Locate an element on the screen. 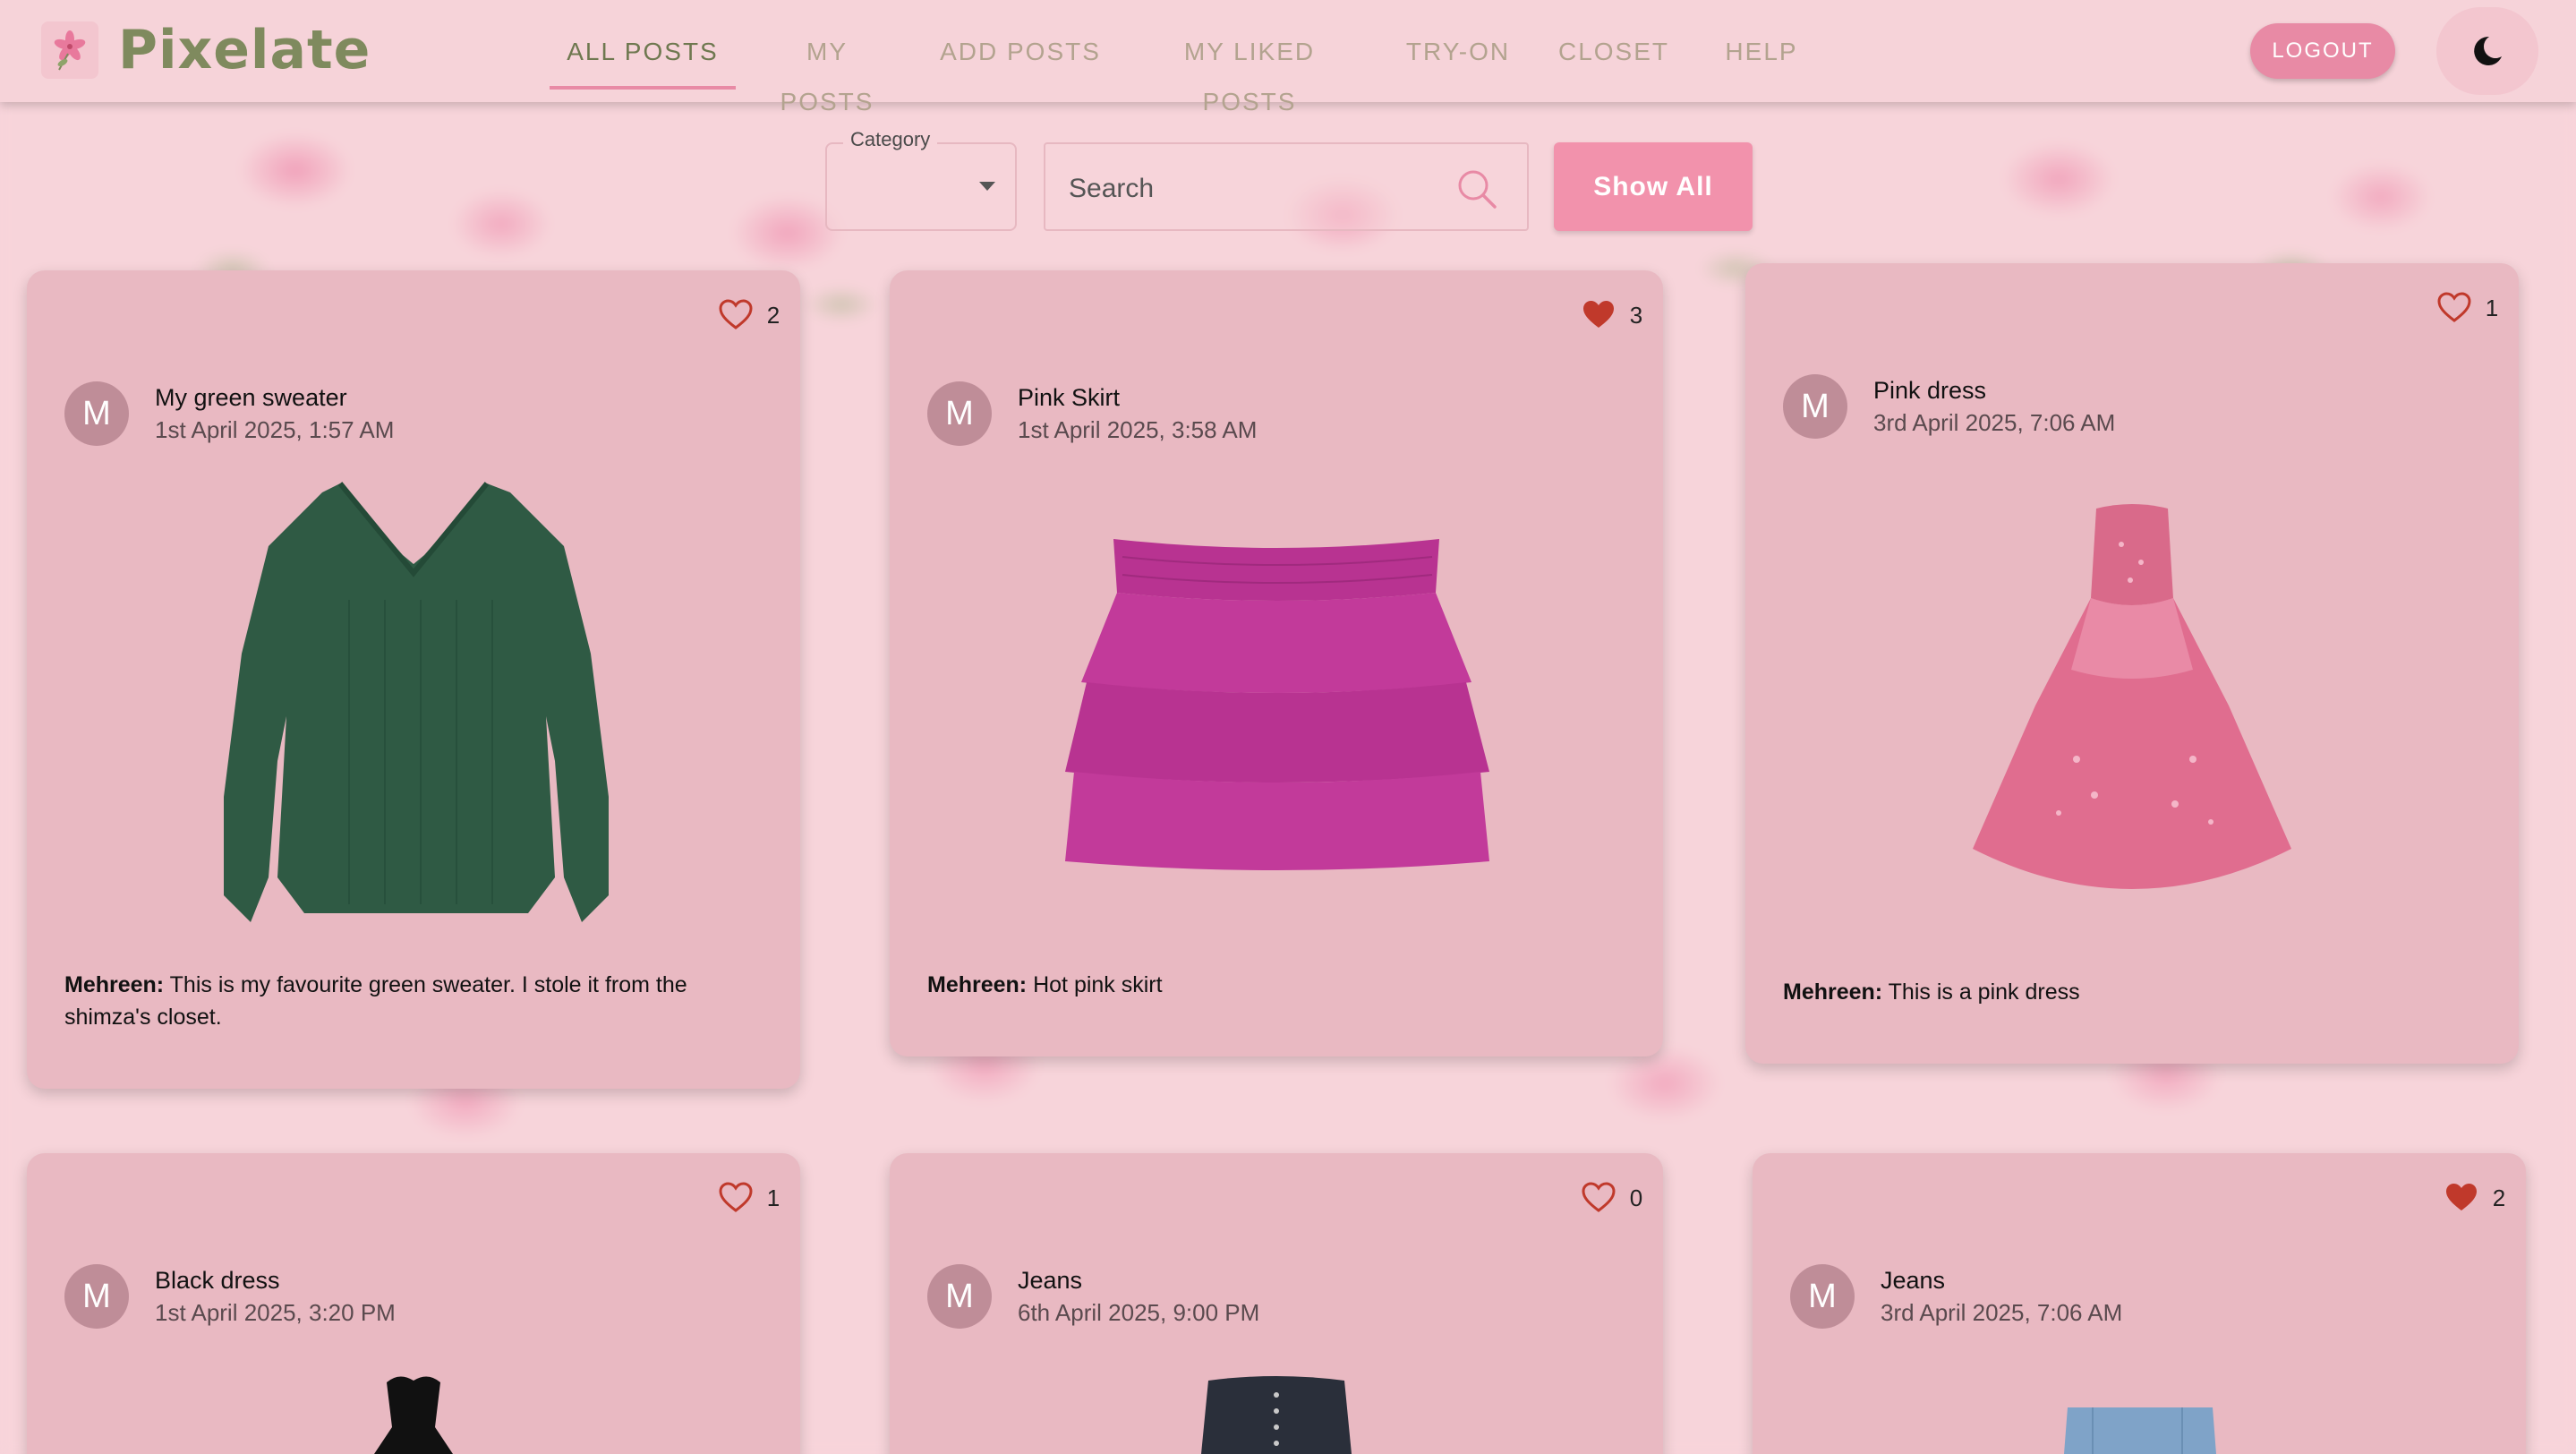 This screenshot has height=1454, width=2576. post-title: Black dress is located at coordinates (217, 1280).